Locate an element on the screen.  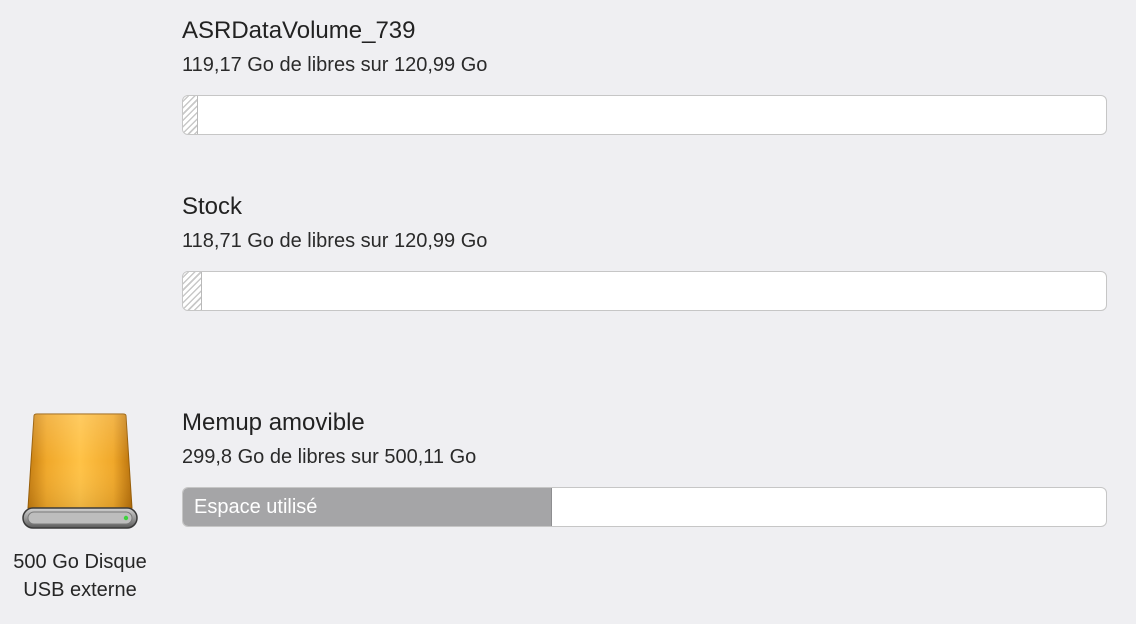
volume-name: Stock is located at coordinates (212, 206).